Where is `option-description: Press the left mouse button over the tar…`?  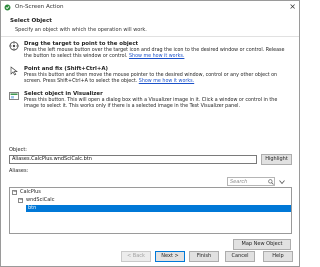 option-description: Press the left mouse button over the tar… is located at coordinates (159, 54).